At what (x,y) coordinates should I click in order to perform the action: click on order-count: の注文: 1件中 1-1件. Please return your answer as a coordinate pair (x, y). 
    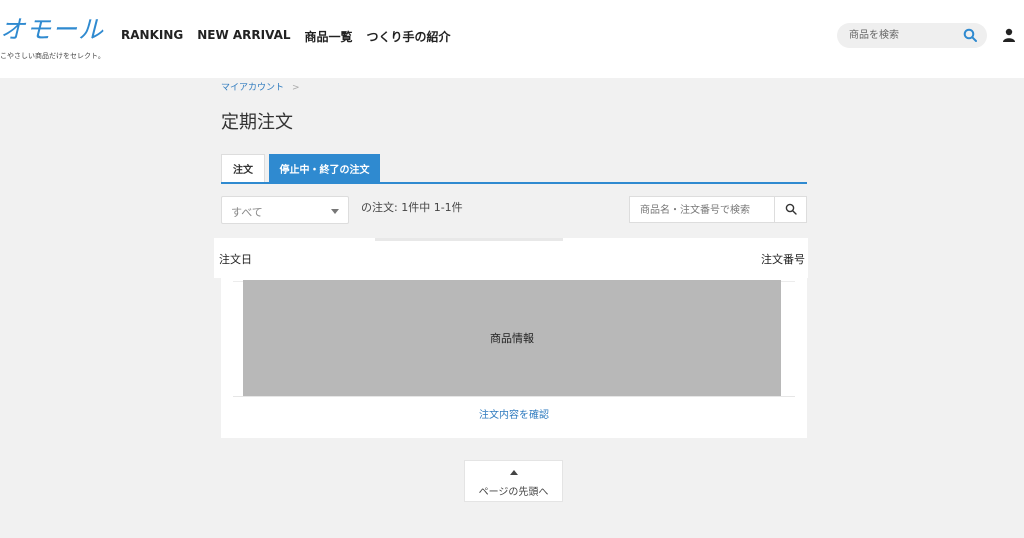
    Looking at the image, I should click on (412, 207).